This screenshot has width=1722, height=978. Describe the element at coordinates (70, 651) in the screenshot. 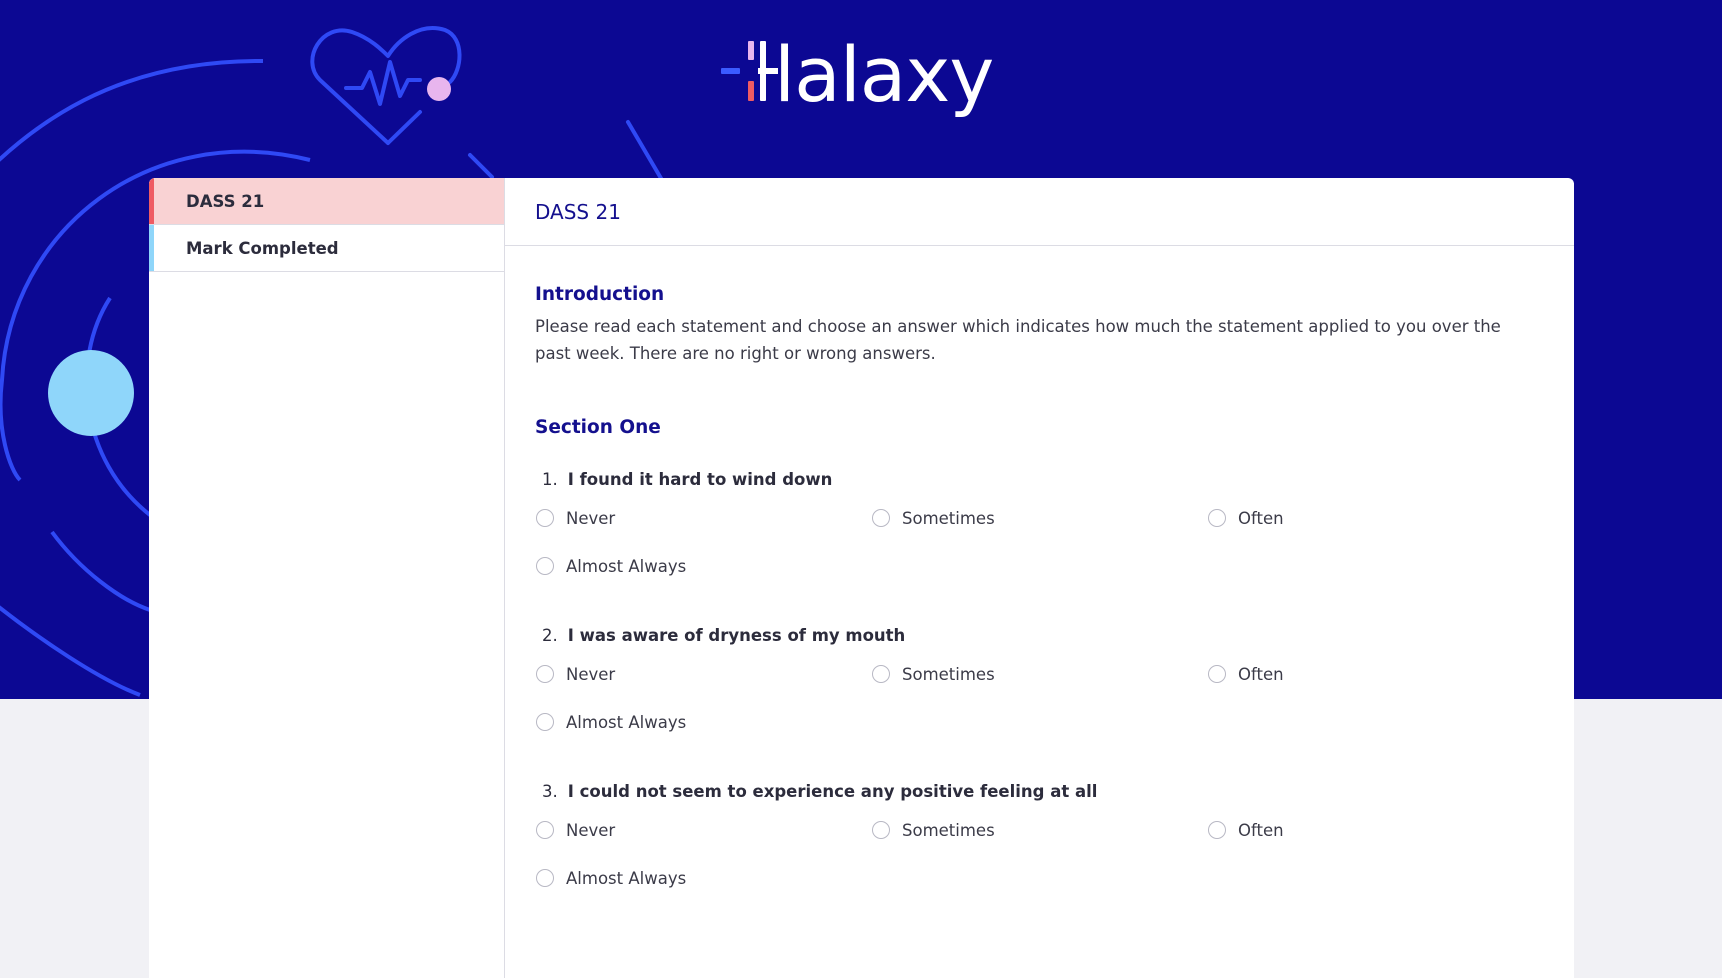

I see `decor-arc-bottom` at that location.